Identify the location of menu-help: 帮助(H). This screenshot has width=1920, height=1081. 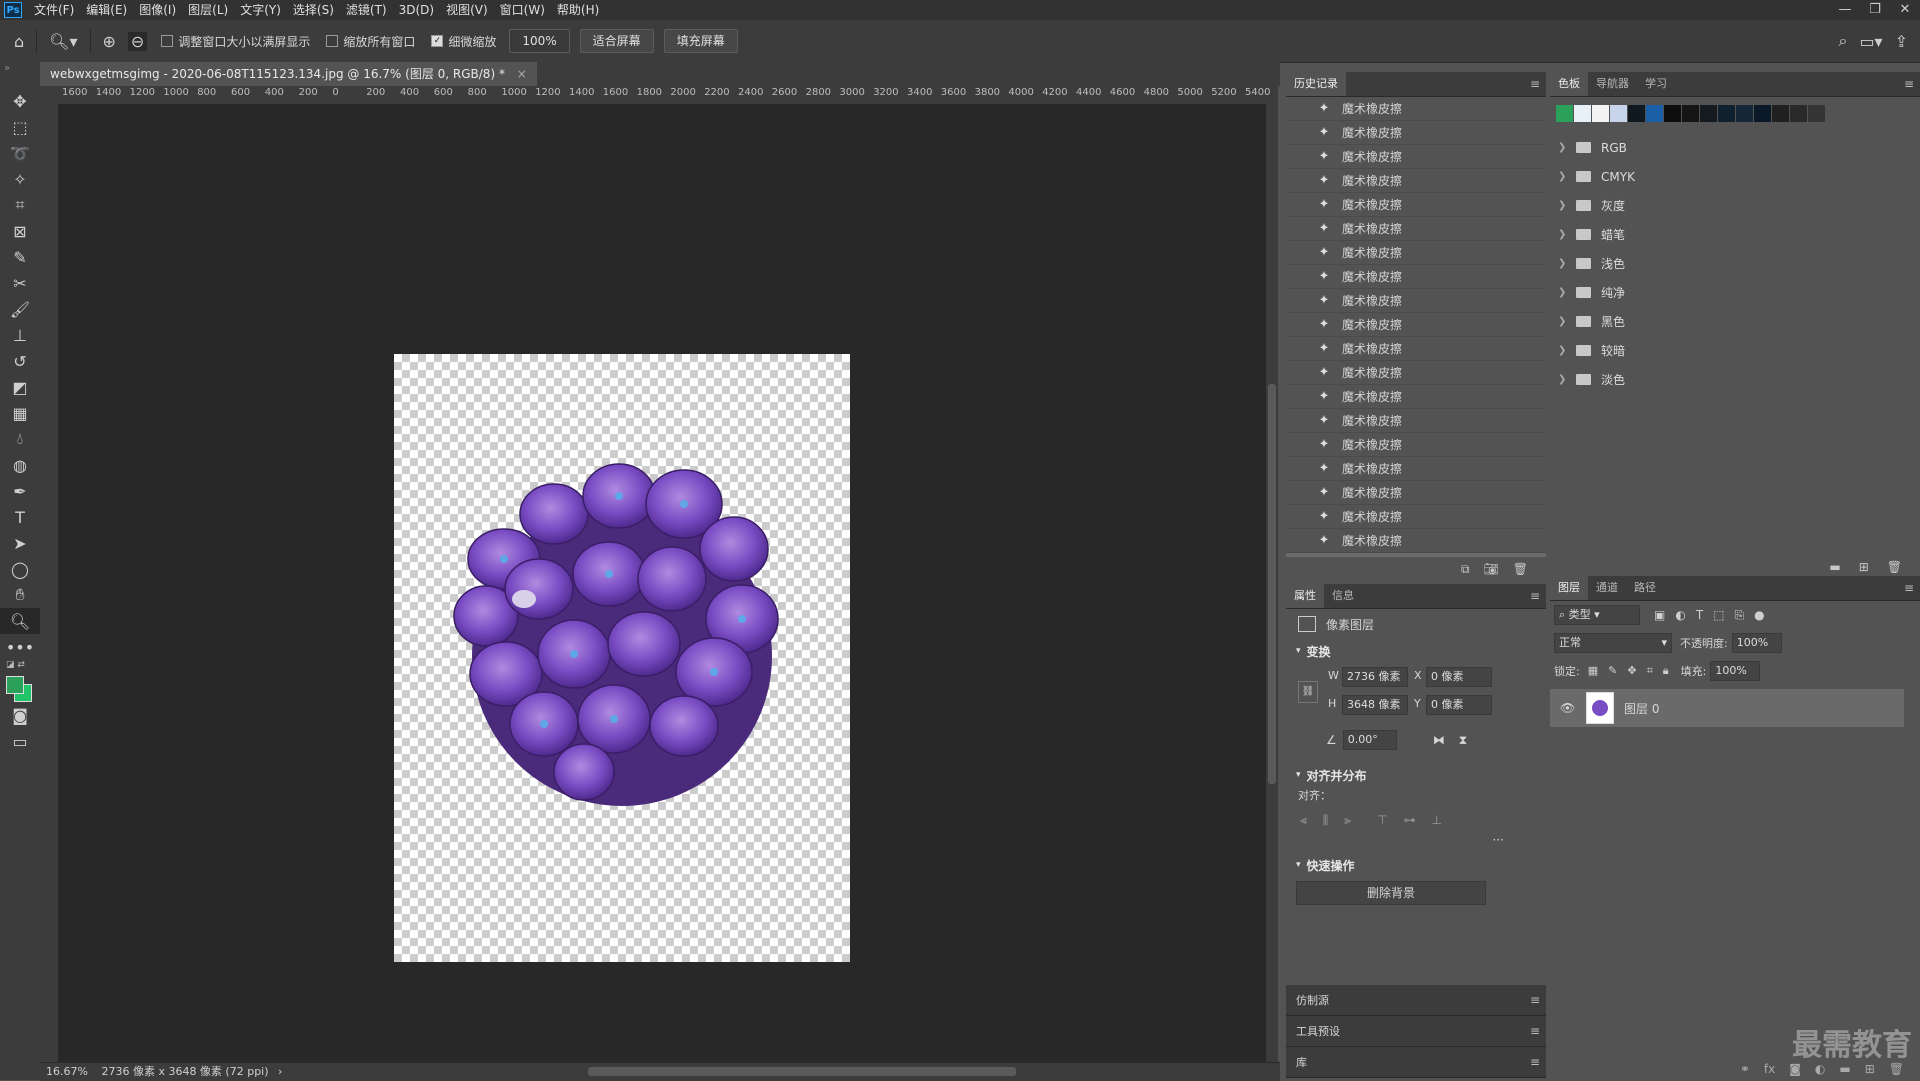
(578, 10).